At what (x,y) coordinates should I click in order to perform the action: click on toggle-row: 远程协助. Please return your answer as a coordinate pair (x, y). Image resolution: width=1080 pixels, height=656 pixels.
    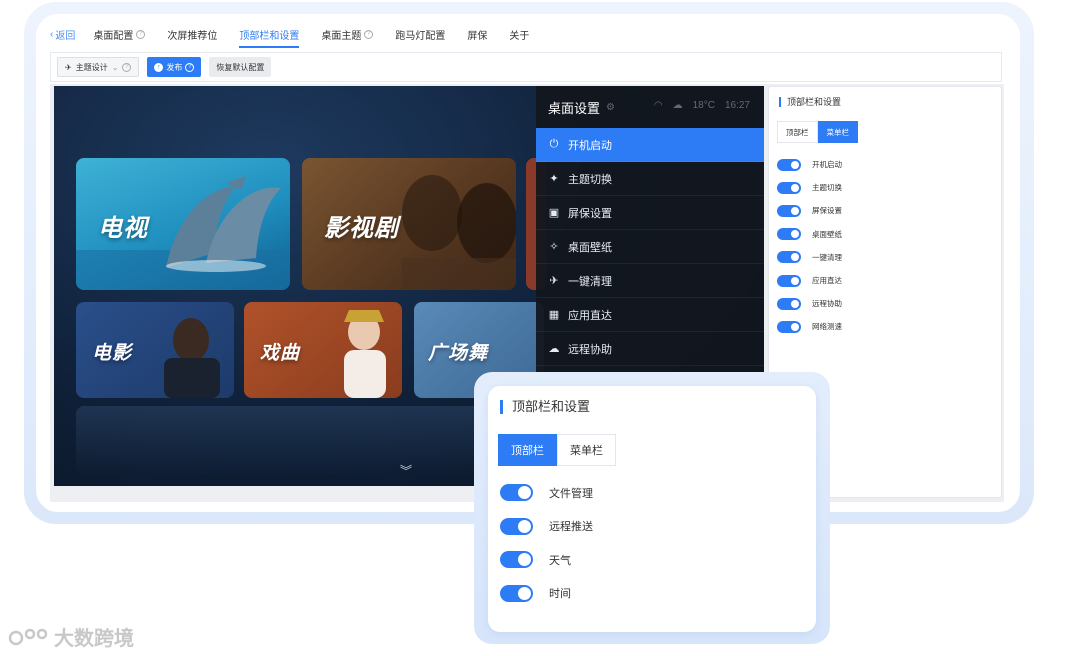
    Looking at the image, I should click on (809, 303).